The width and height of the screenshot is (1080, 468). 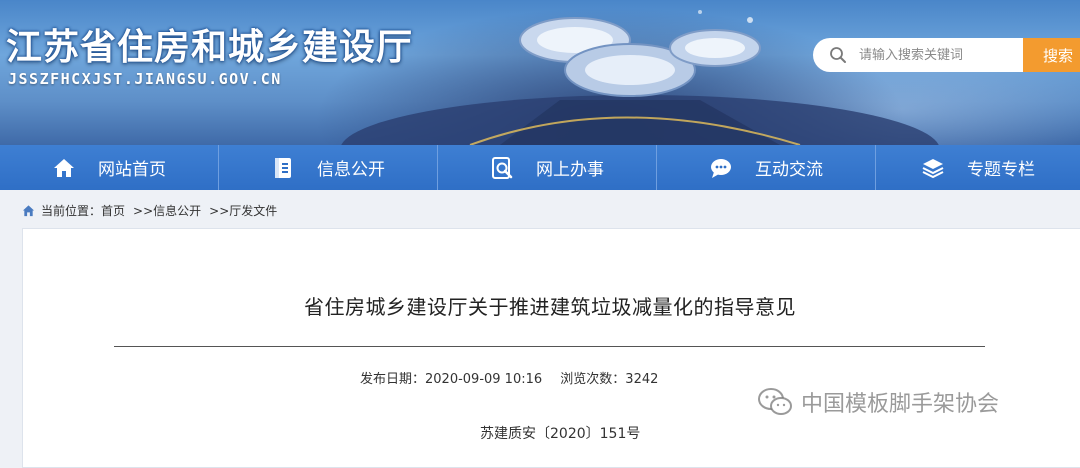 I want to click on nav-item-label: 互动交流, so click(x=789, y=170).